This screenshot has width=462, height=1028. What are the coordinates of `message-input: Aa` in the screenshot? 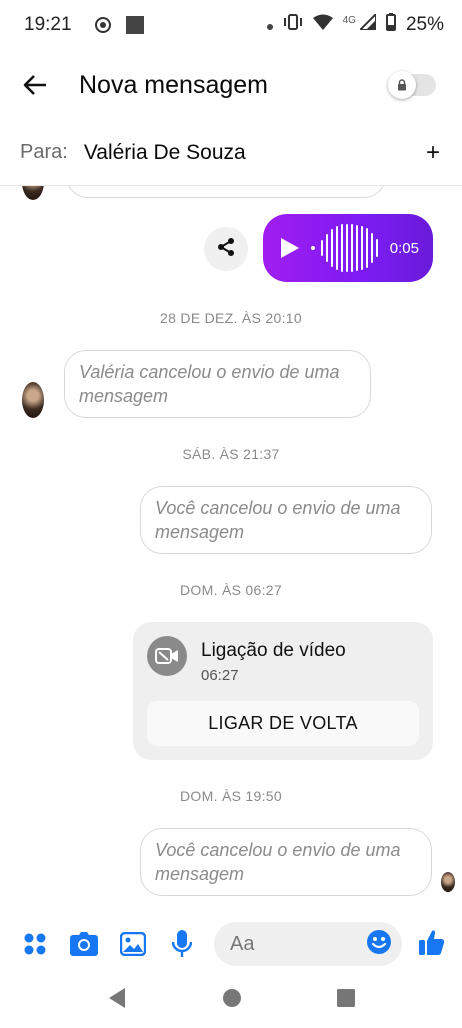 It's located at (308, 944).